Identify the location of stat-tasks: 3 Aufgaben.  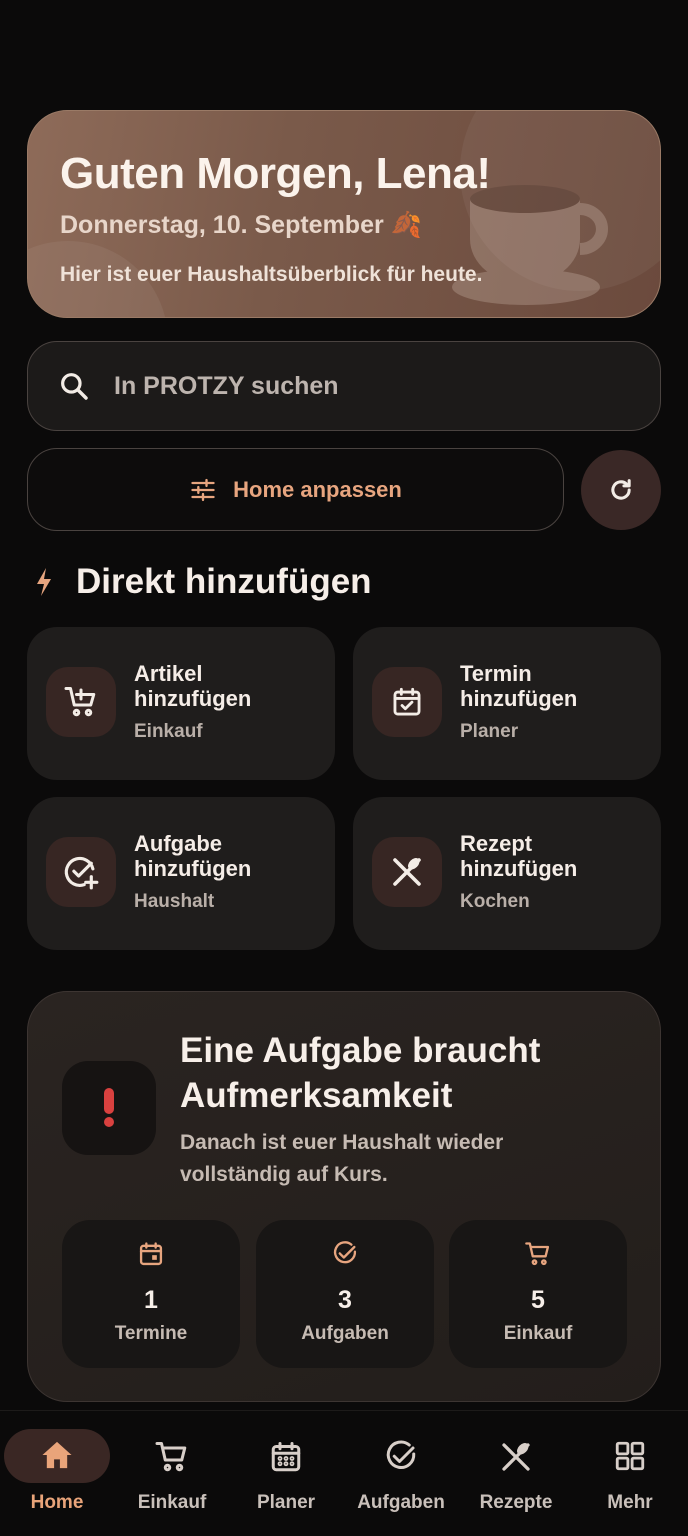
(345, 1294).